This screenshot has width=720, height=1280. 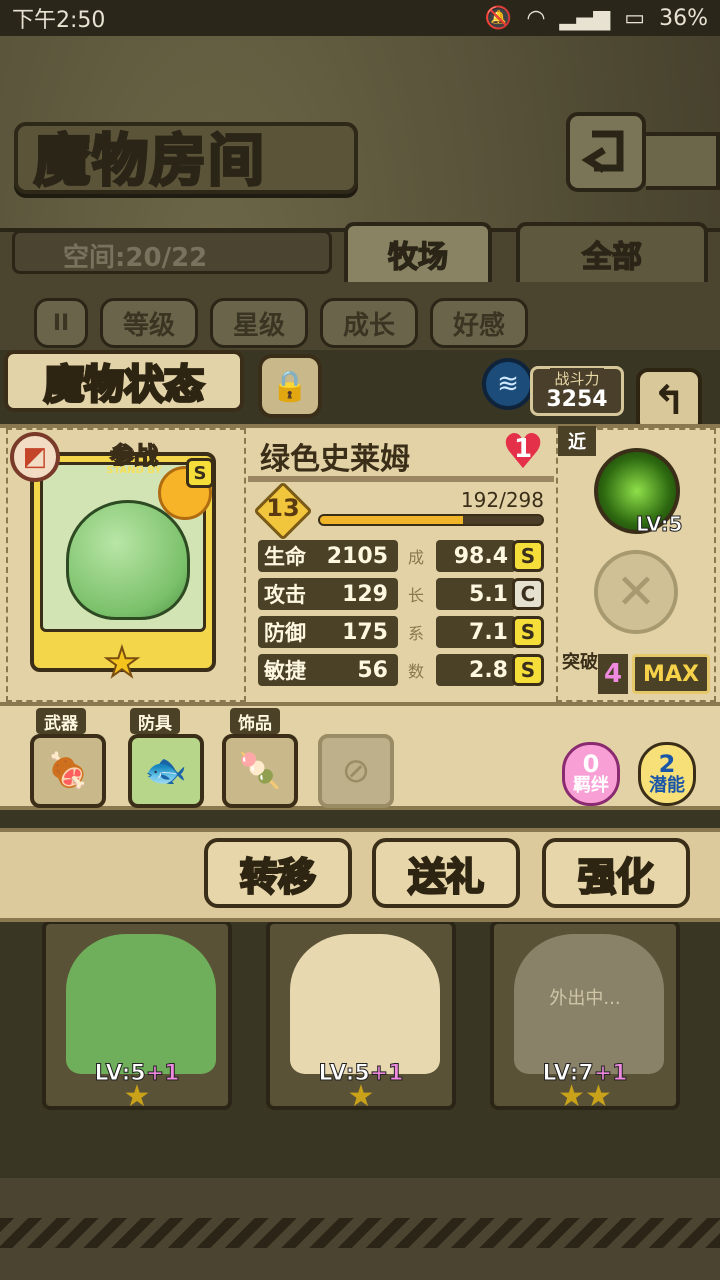 What do you see at coordinates (577, 441) in the screenshot?
I see `range-tag: 近` at bounding box center [577, 441].